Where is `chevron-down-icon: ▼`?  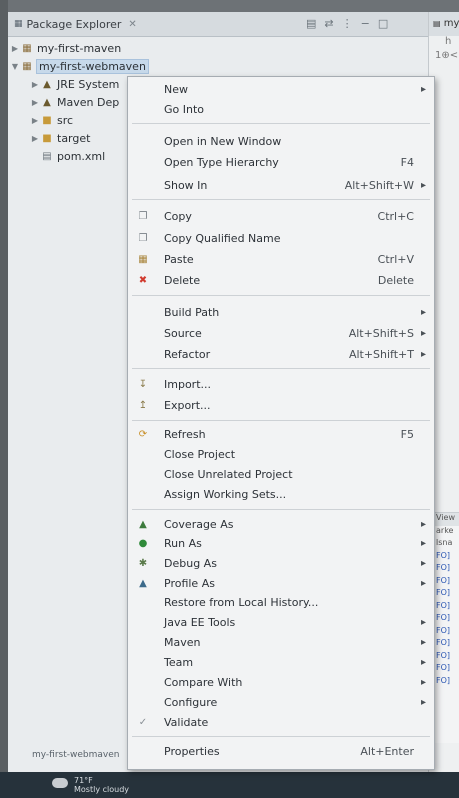
chevron-down-icon: ▼ is located at coordinates (15, 66).